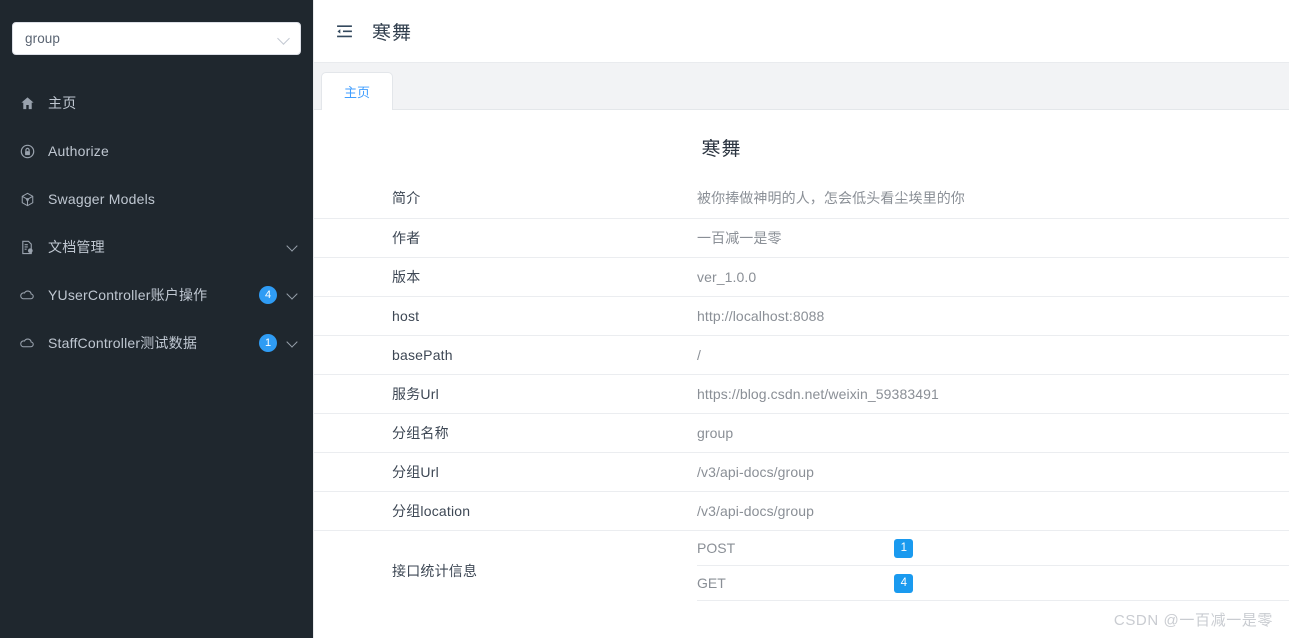  I want to click on menu-fold-icon, so click(344, 31).